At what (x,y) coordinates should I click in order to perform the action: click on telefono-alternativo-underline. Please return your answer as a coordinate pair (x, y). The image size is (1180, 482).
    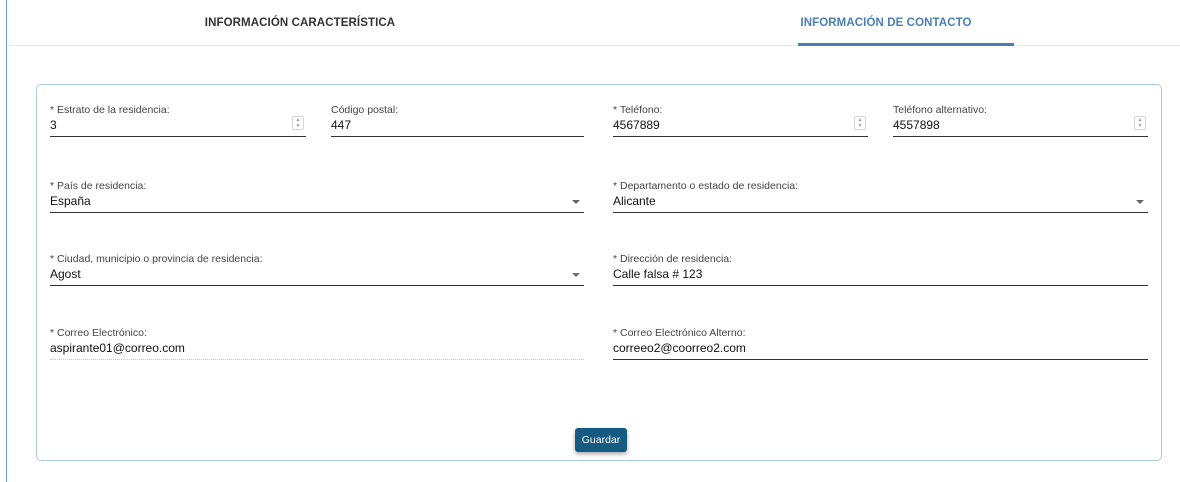
    Looking at the image, I should click on (1020, 136).